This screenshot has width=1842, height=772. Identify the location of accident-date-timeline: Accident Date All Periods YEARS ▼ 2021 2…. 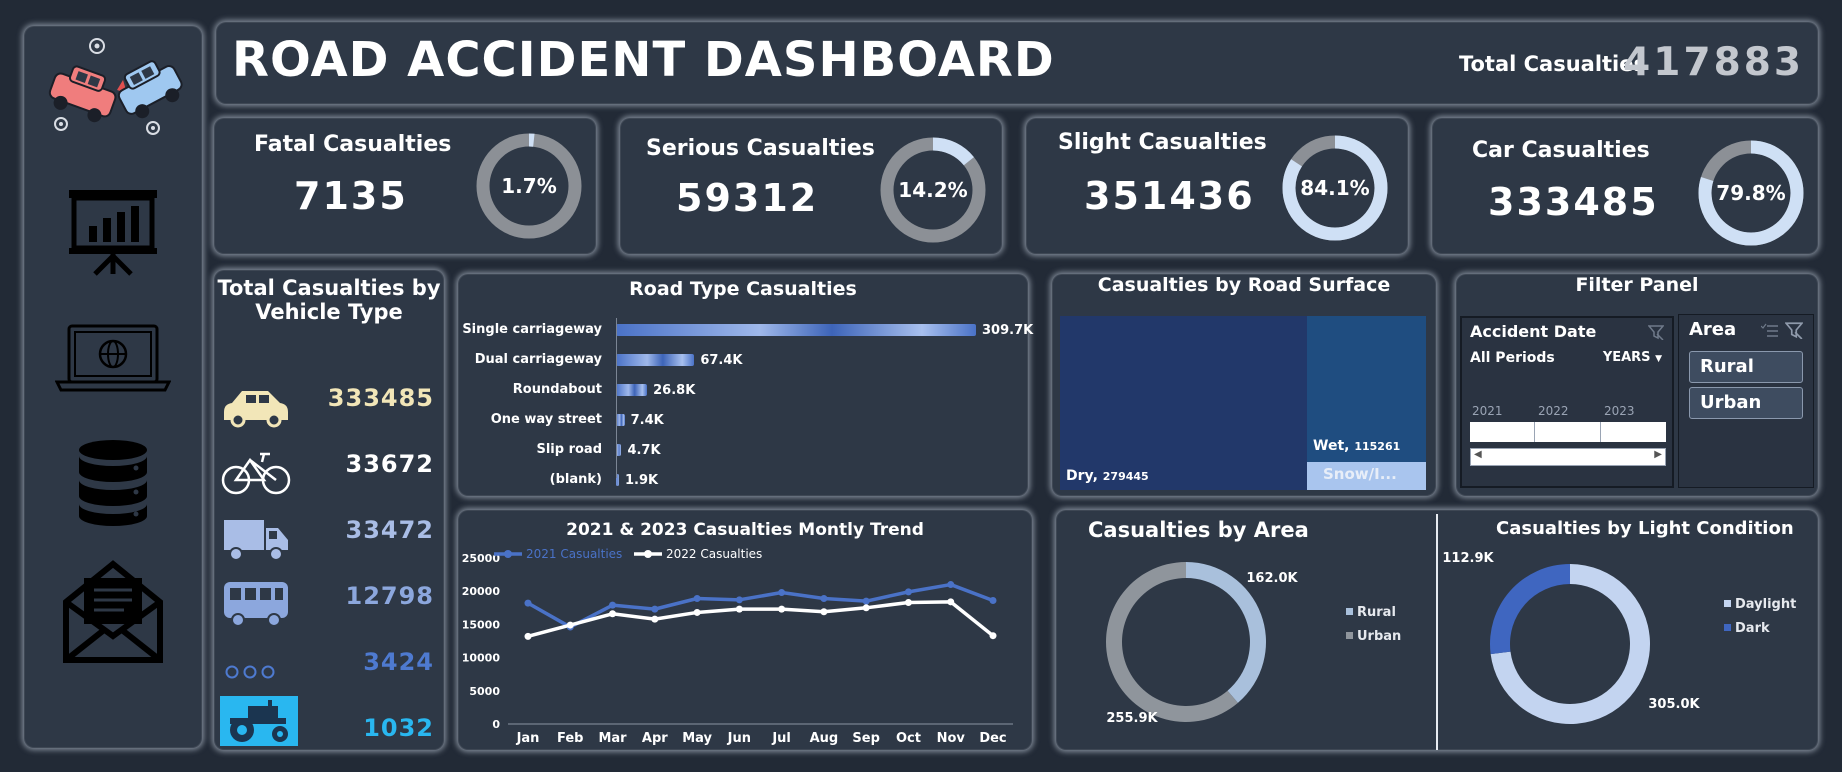
(1567, 402).